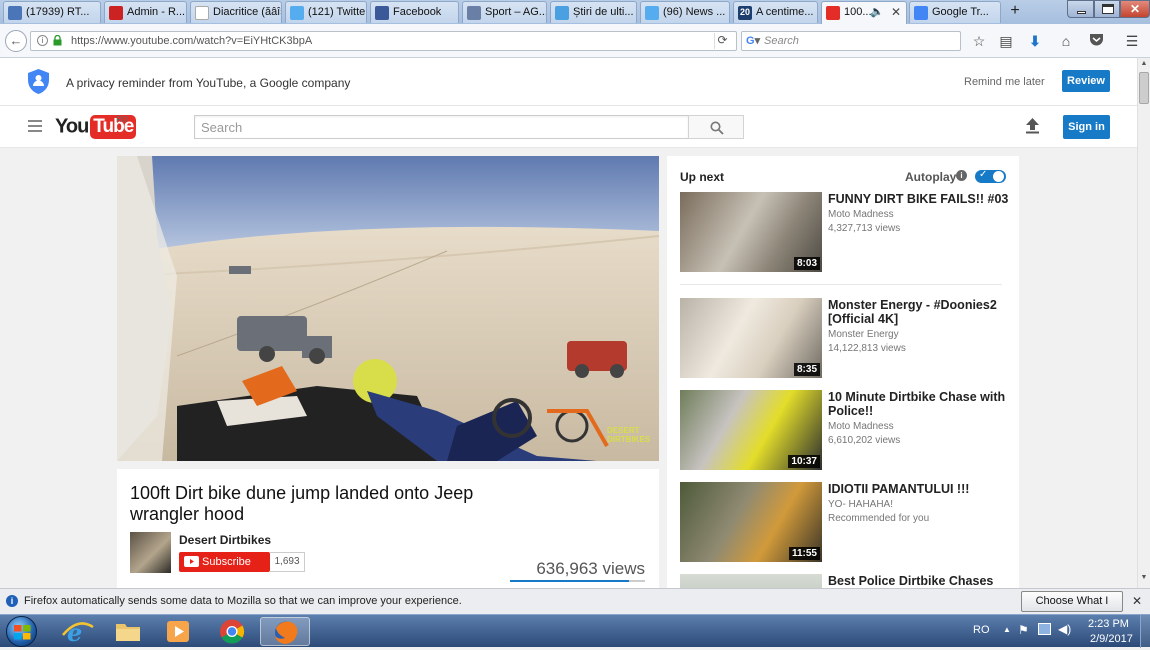  I want to click on sign-in-button: Sign in, so click(1086, 127).